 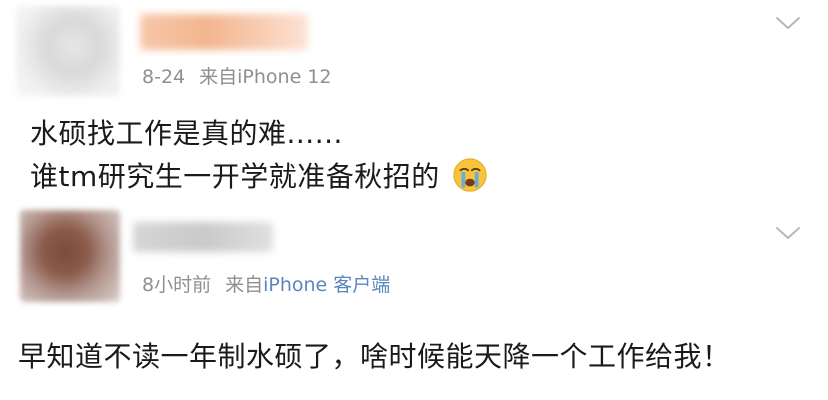 I want to click on comment-meta: 8小时前 来自iPhone 客户端, so click(x=266, y=283).